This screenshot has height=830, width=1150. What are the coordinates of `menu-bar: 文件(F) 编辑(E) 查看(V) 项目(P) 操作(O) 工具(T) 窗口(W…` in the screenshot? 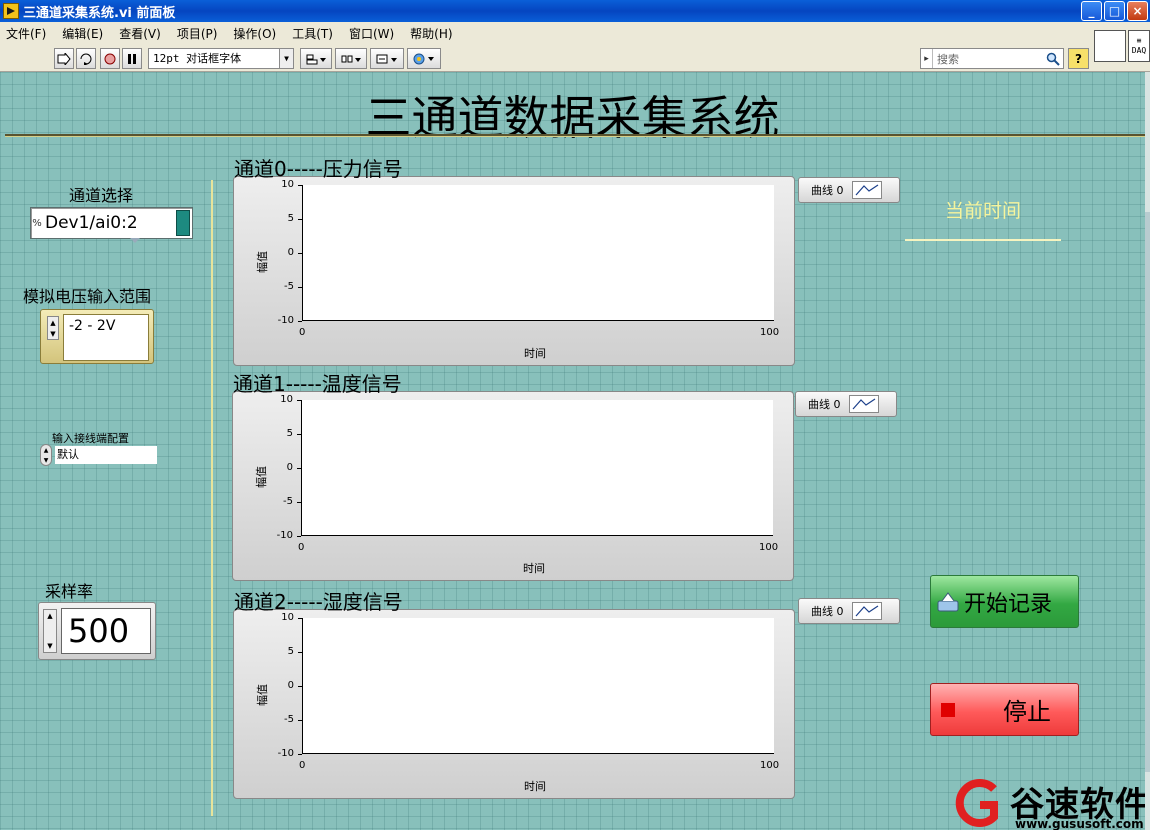 It's located at (575, 33).